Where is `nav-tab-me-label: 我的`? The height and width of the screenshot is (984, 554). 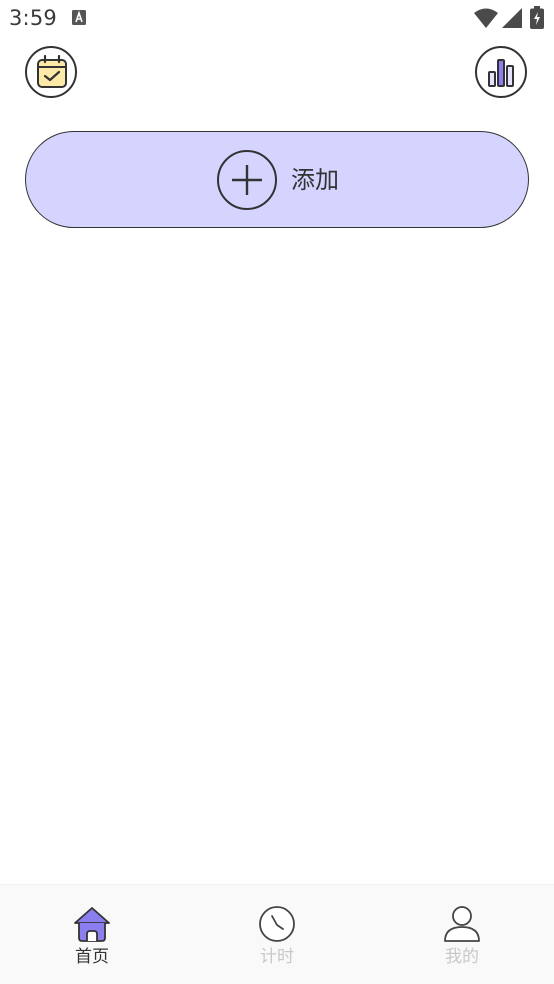 nav-tab-me-label: 我的 is located at coordinates (462, 957).